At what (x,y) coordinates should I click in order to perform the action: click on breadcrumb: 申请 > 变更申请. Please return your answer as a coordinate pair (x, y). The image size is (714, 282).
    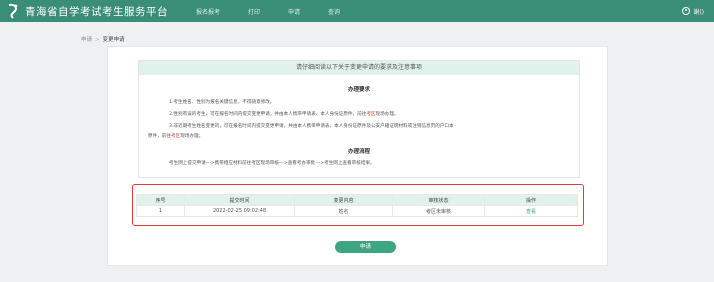
    Looking at the image, I should click on (103, 39).